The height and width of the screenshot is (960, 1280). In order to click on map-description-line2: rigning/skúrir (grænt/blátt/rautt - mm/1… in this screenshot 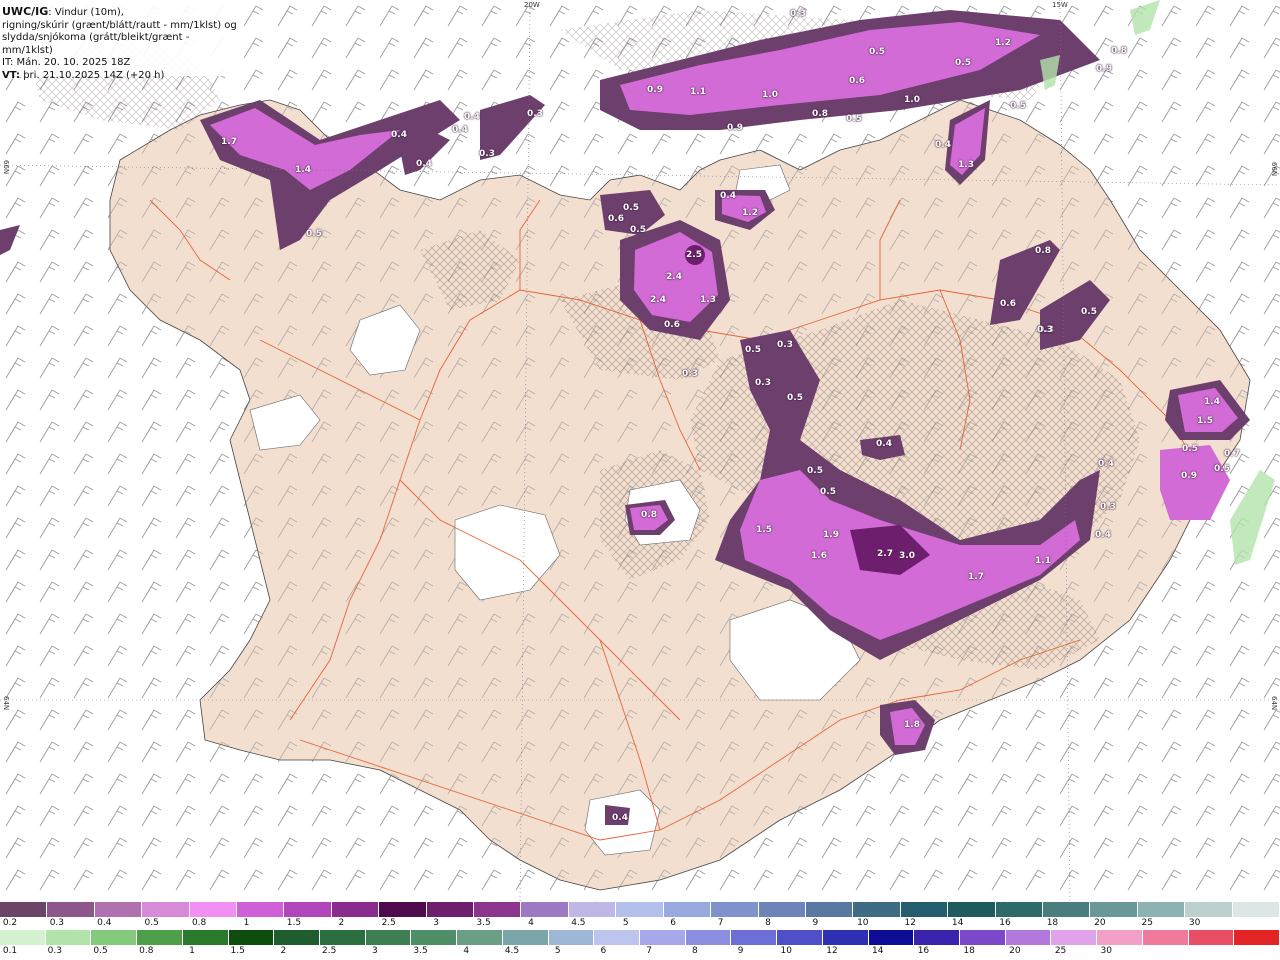, I will do `click(119, 25)`.